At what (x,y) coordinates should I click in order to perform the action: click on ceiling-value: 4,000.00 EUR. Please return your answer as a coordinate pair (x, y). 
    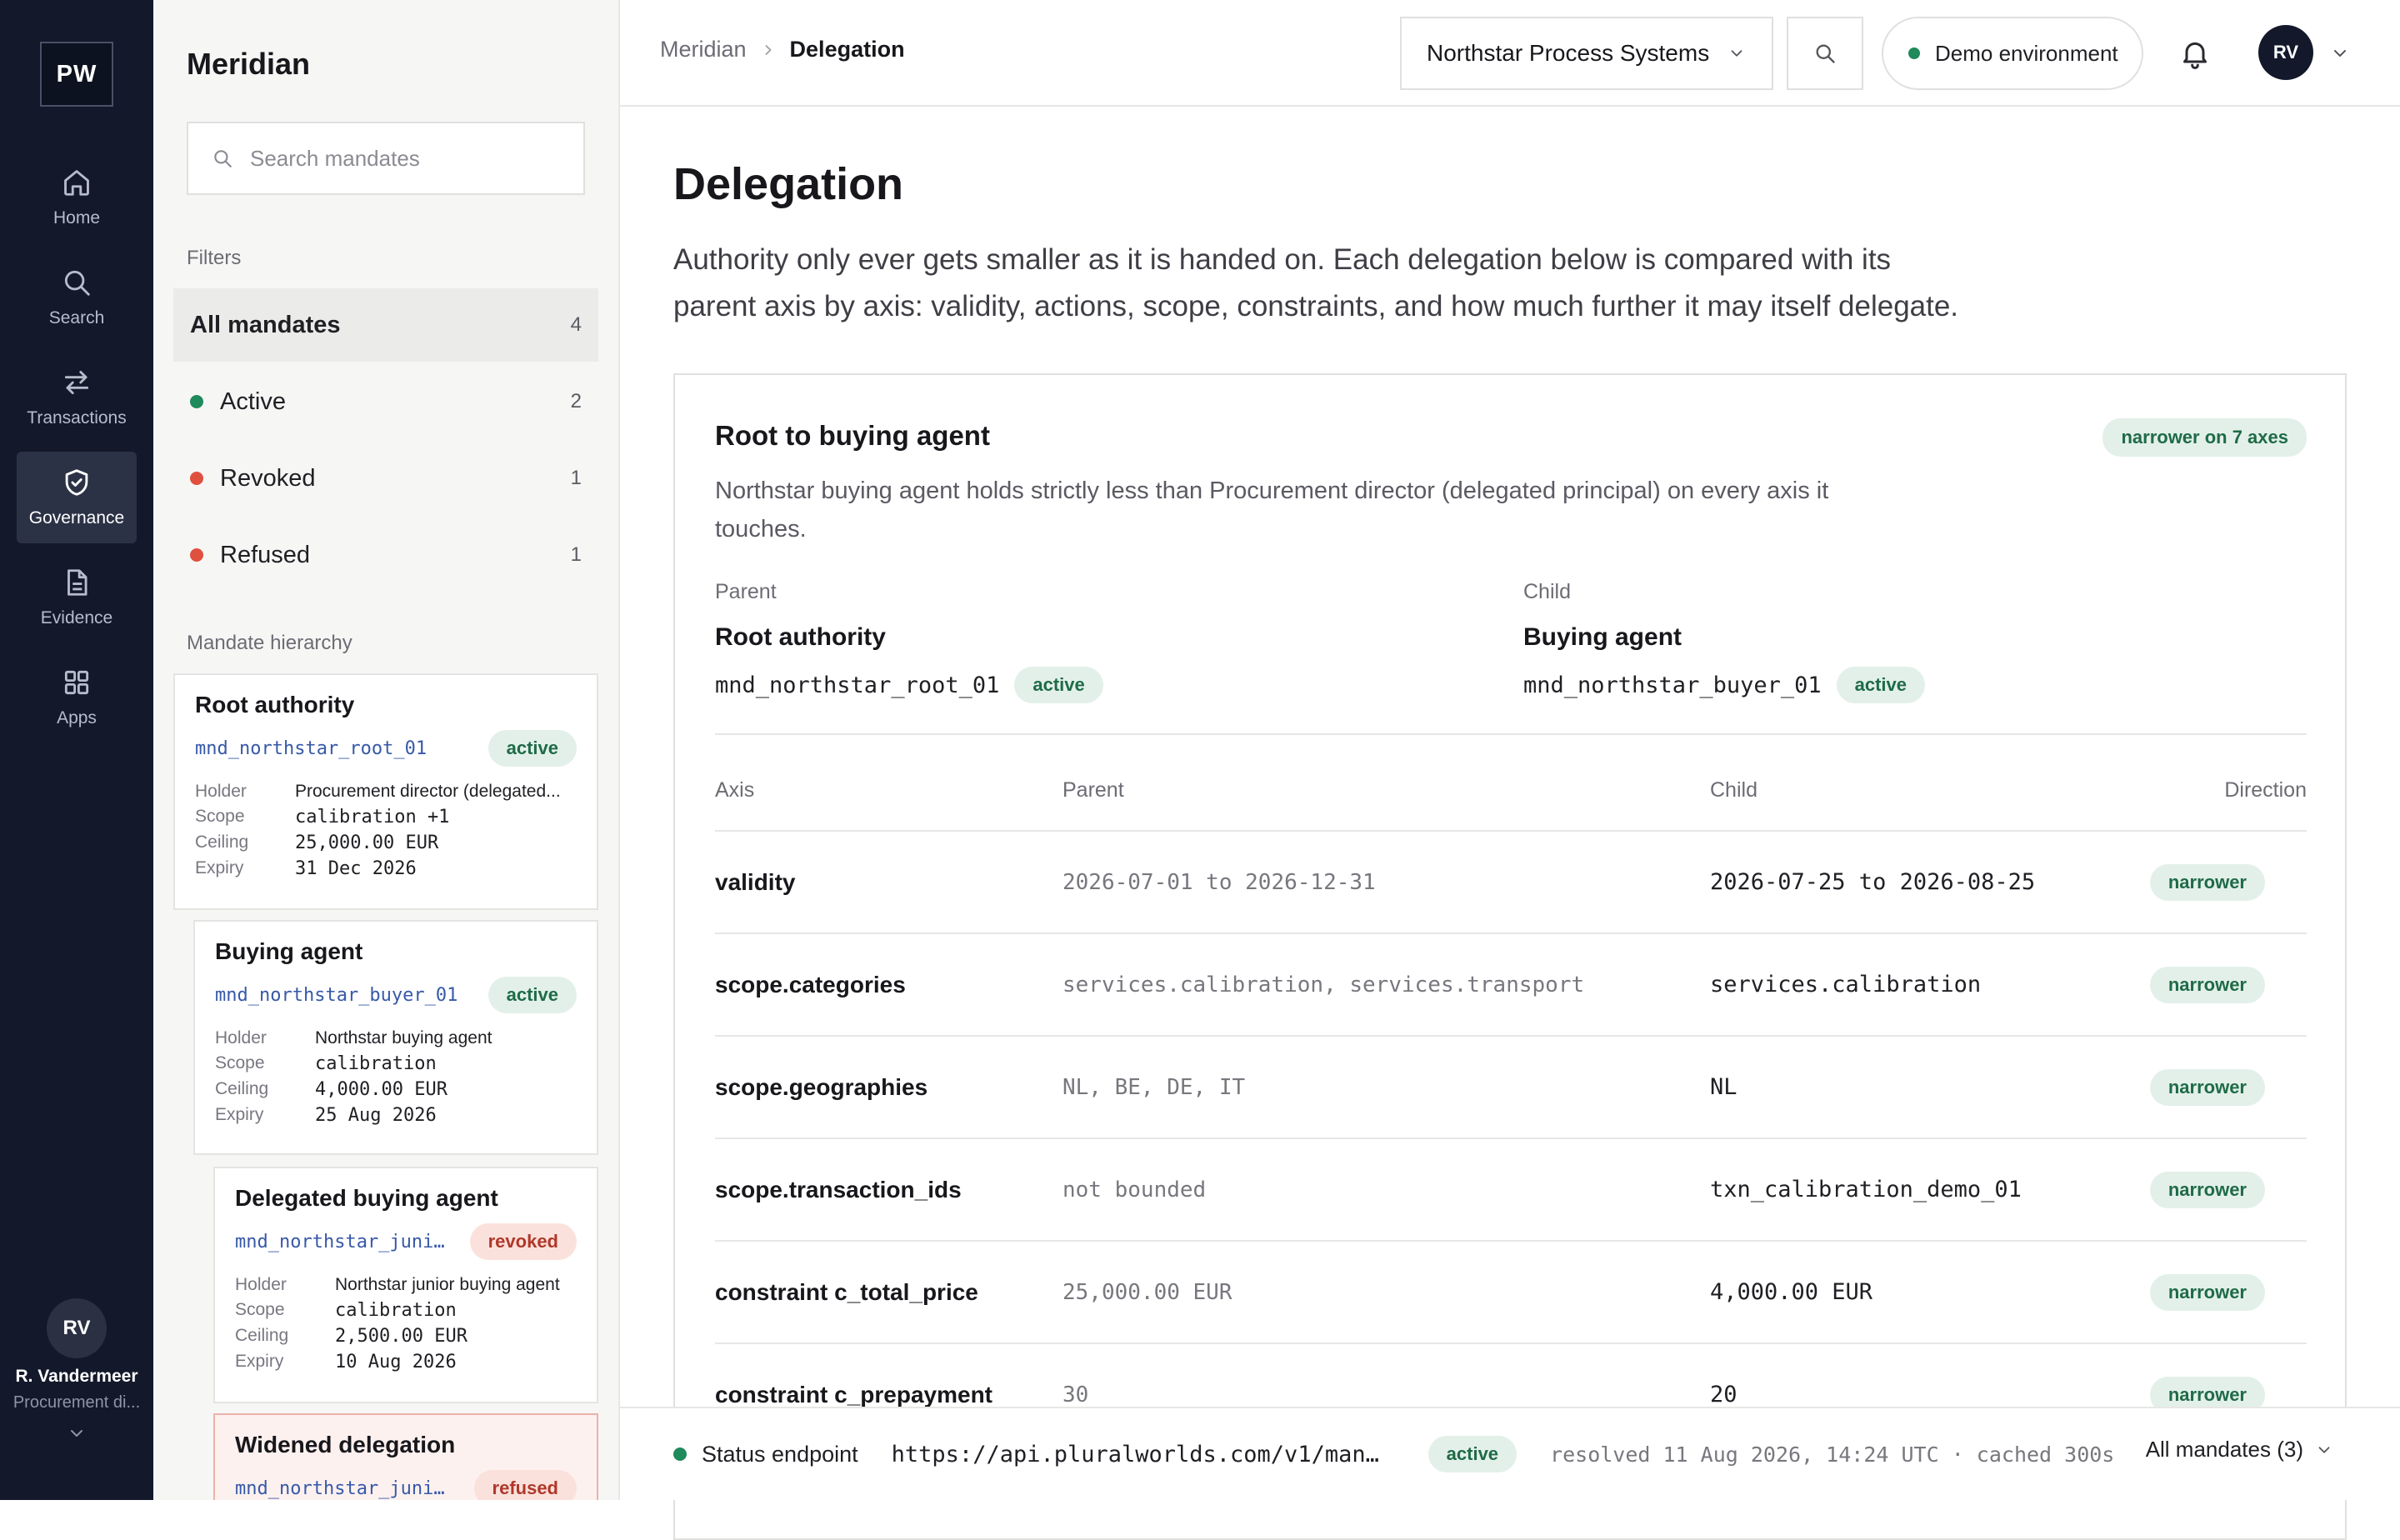
    Looking at the image, I should click on (381, 1089).